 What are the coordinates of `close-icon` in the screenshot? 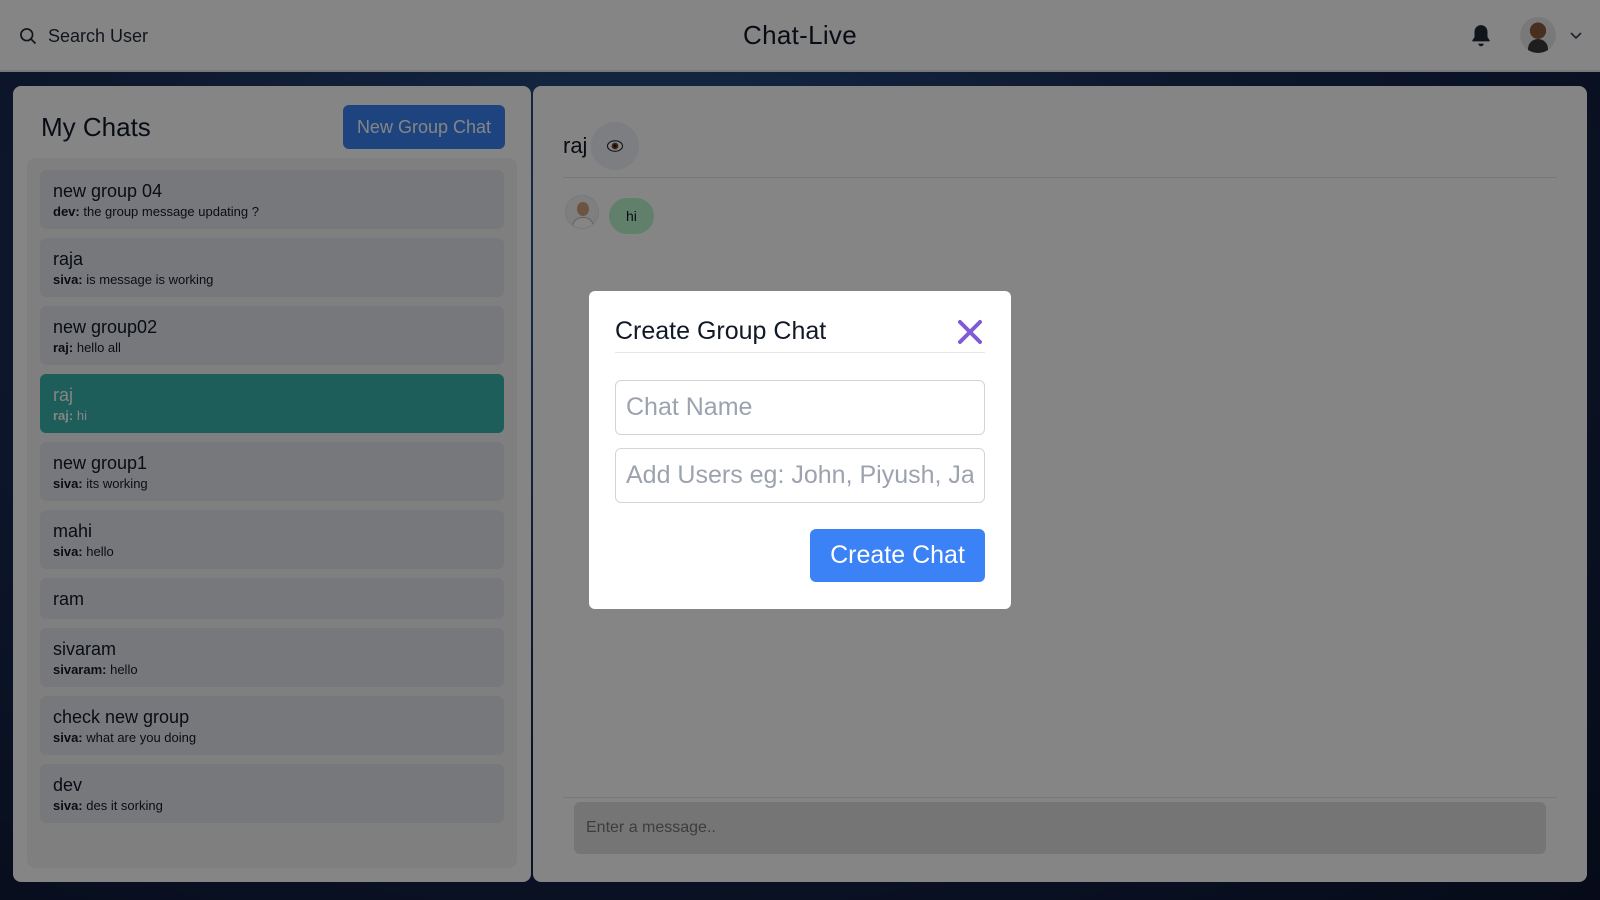 It's located at (970, 332).